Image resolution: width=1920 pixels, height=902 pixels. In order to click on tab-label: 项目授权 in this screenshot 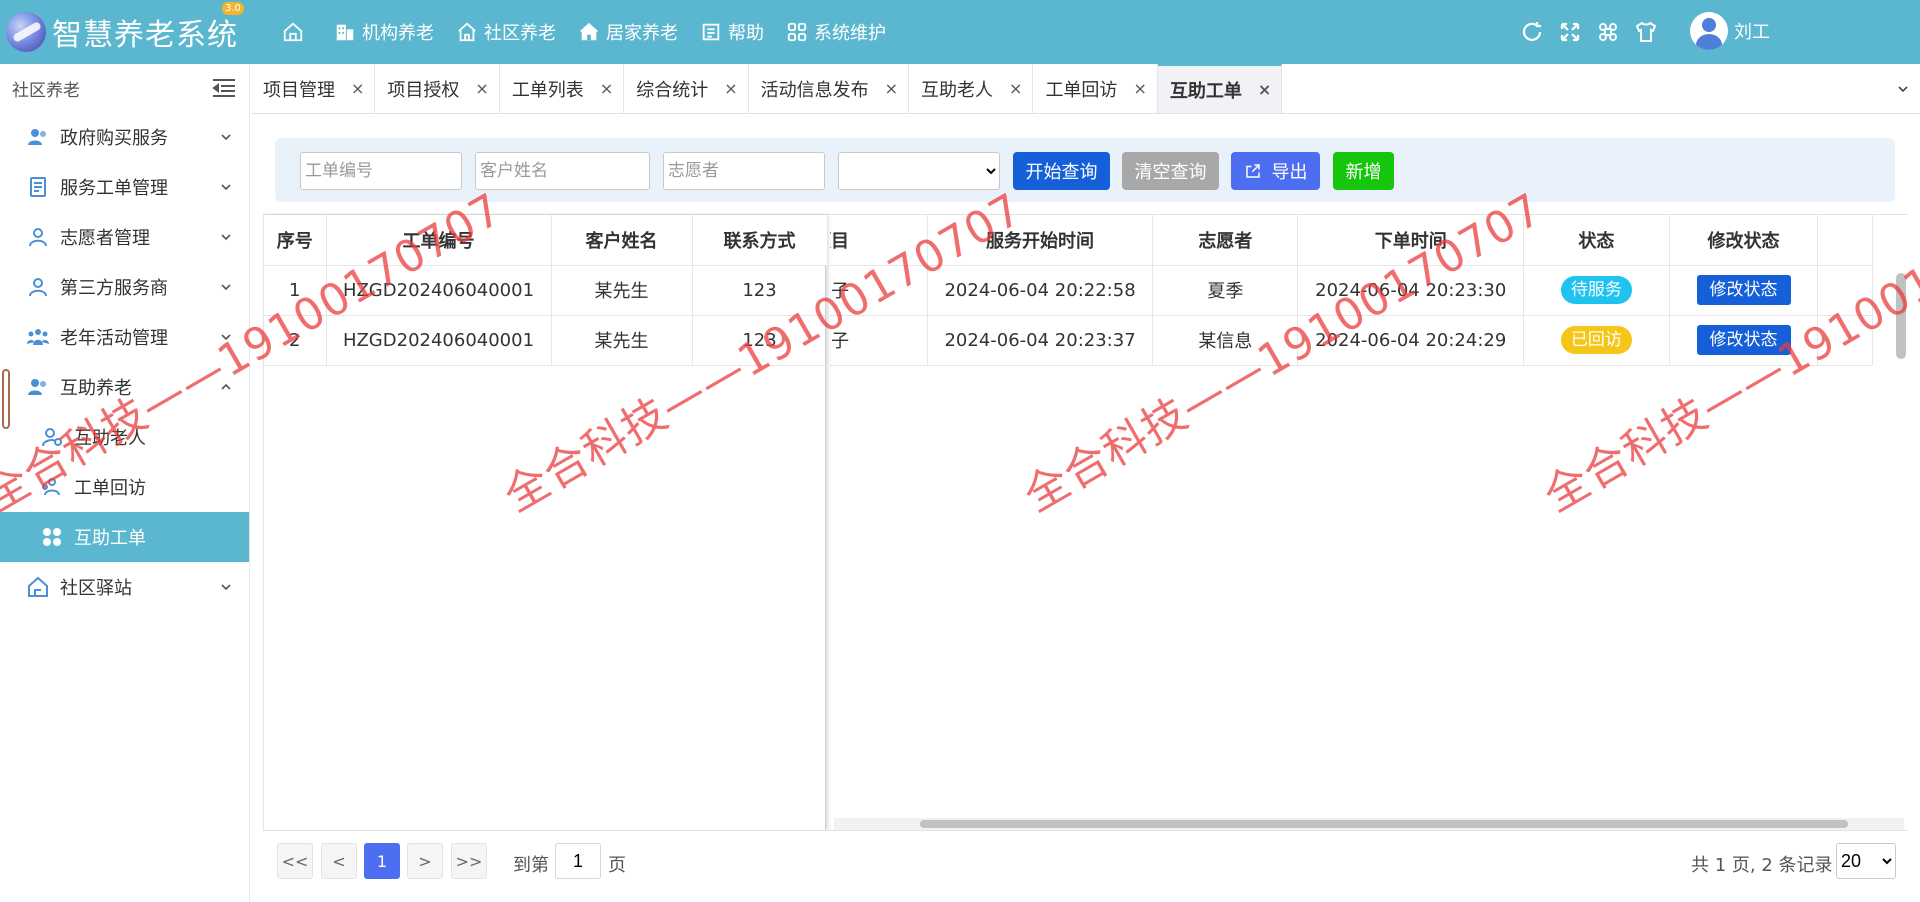, I will do `click(423, 90)`.